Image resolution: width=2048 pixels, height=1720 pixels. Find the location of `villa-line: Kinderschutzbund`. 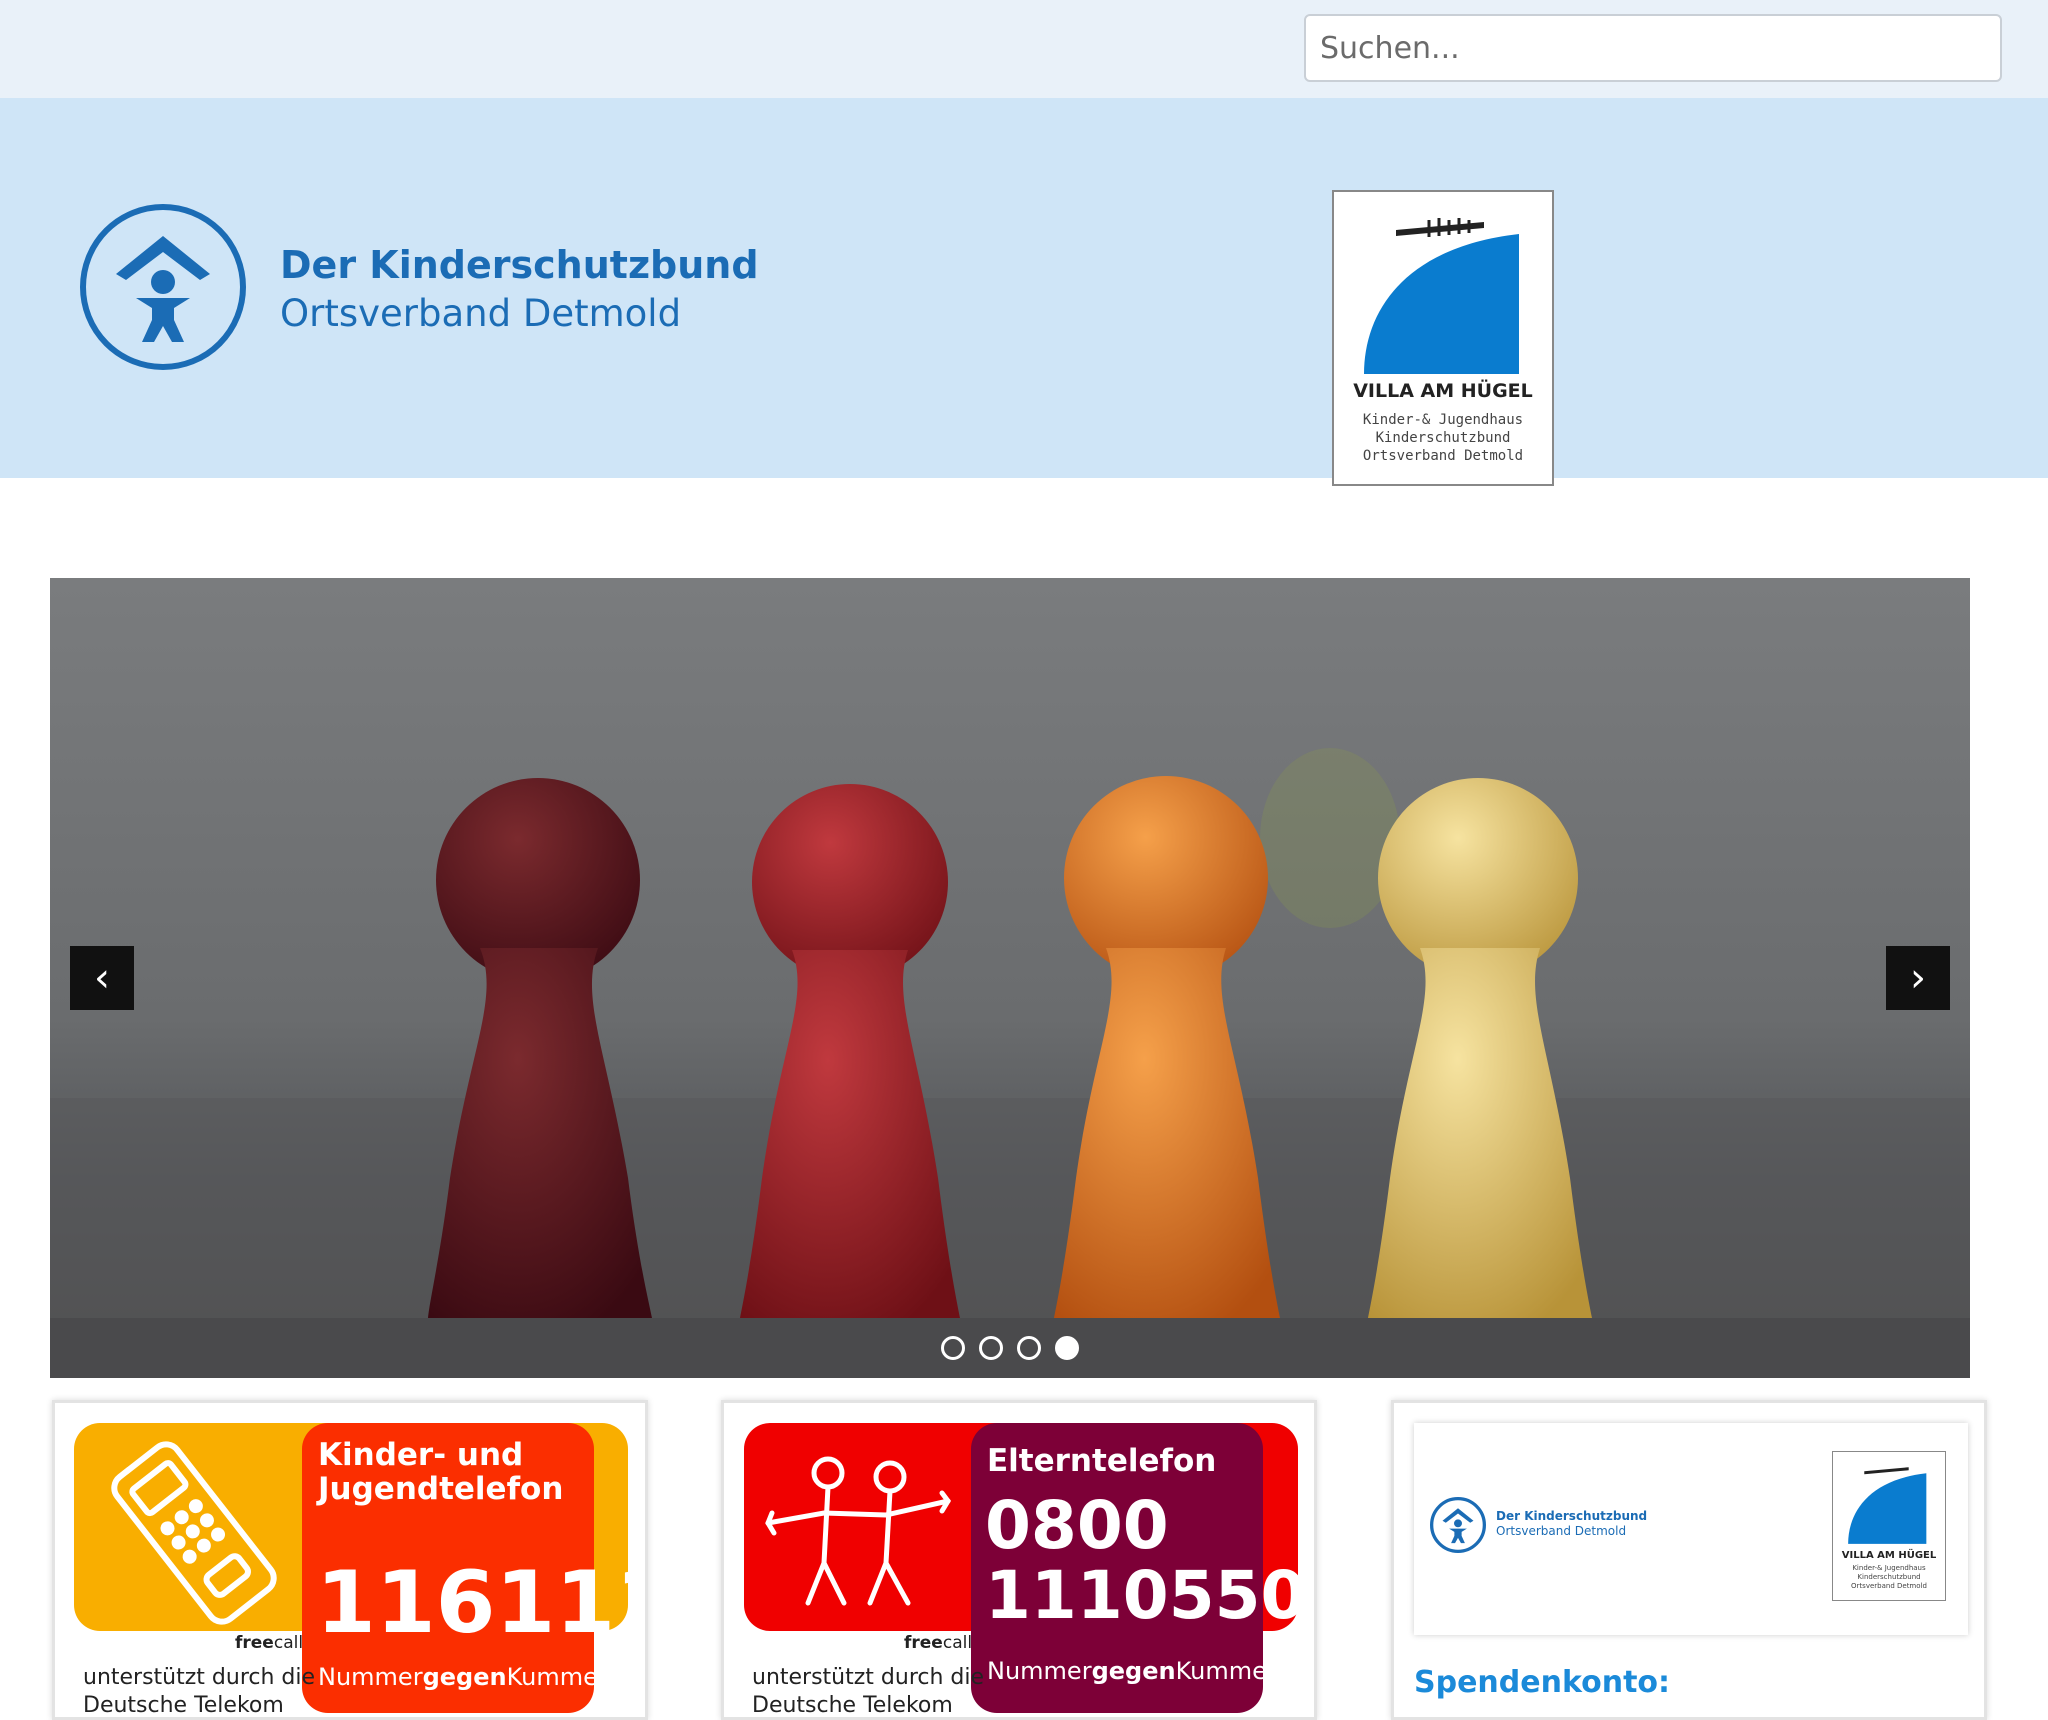

villa-line: Kinderschutzbund is located at coordinates (1443, 438).